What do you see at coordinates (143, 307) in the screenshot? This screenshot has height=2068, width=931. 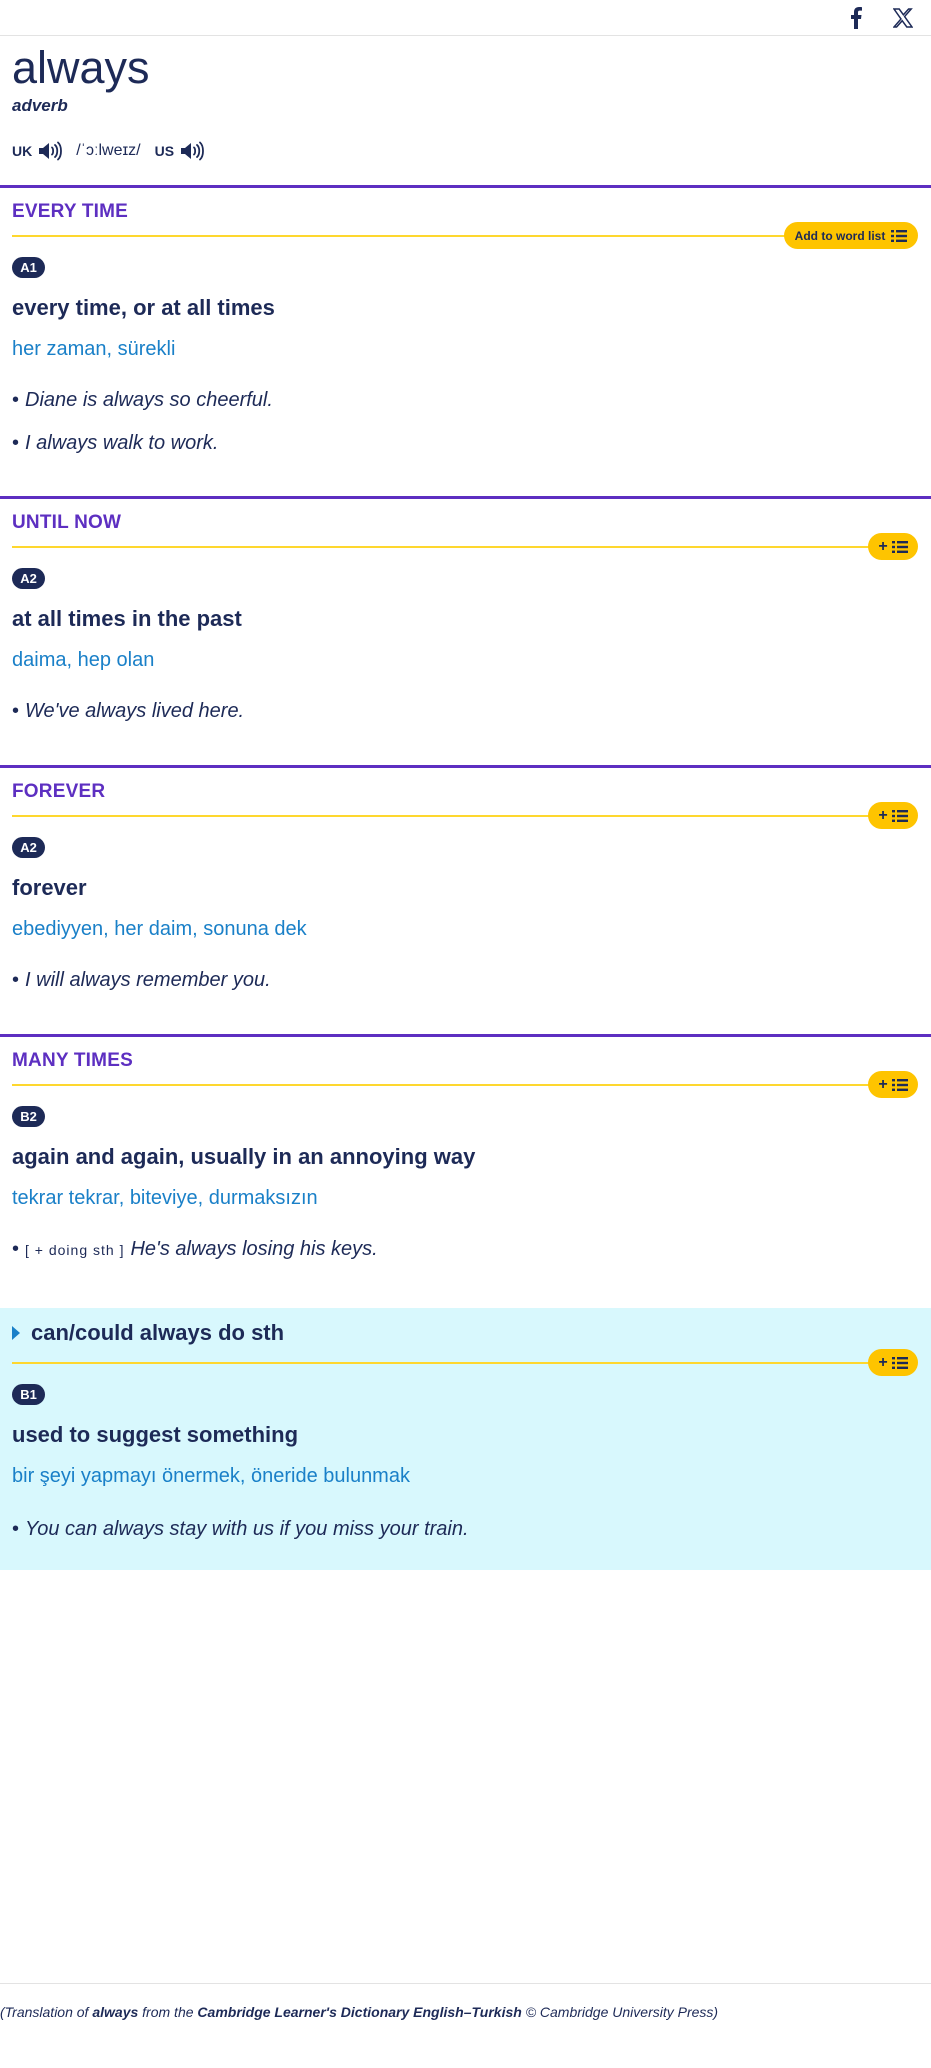 I see `definition: every time, or at all times` at bounding box center [143, 307].